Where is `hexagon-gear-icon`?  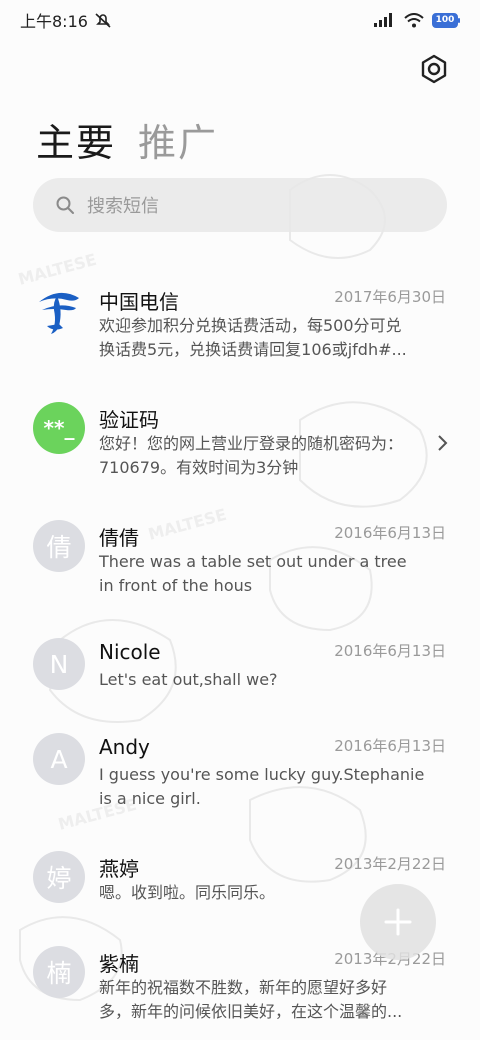
hexagon-gear-icon is located at coordinates (434, 69).